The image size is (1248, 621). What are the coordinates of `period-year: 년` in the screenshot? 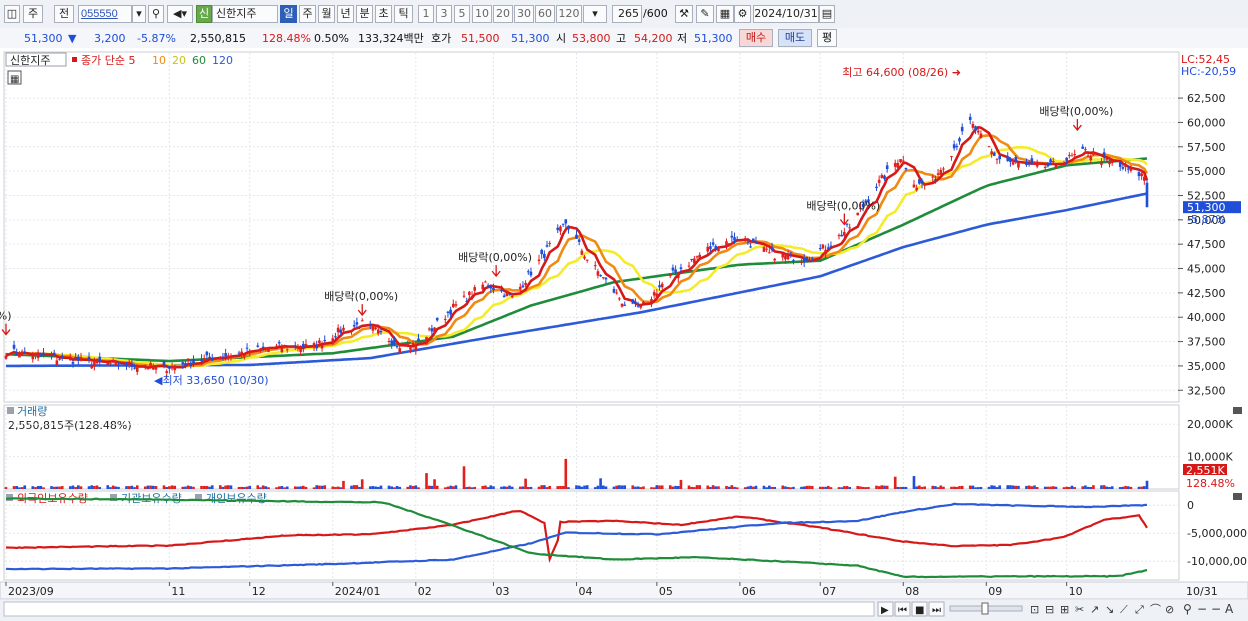 It's located at (345, 14).